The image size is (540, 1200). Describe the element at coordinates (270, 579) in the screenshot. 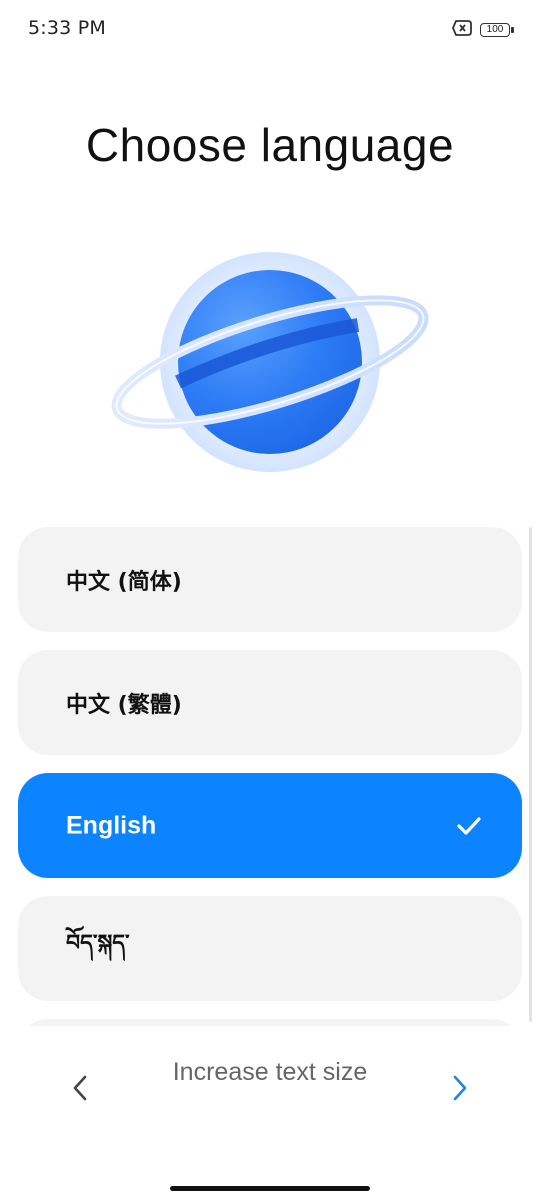

I see `language-option-simplified-chinese: 中文 (简体)` at that location.